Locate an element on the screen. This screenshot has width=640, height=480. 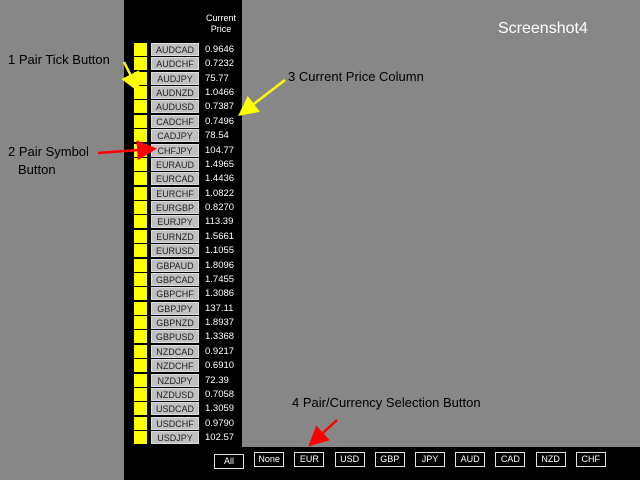
arrow-to-currency-button is located at coordinates (323, 433).